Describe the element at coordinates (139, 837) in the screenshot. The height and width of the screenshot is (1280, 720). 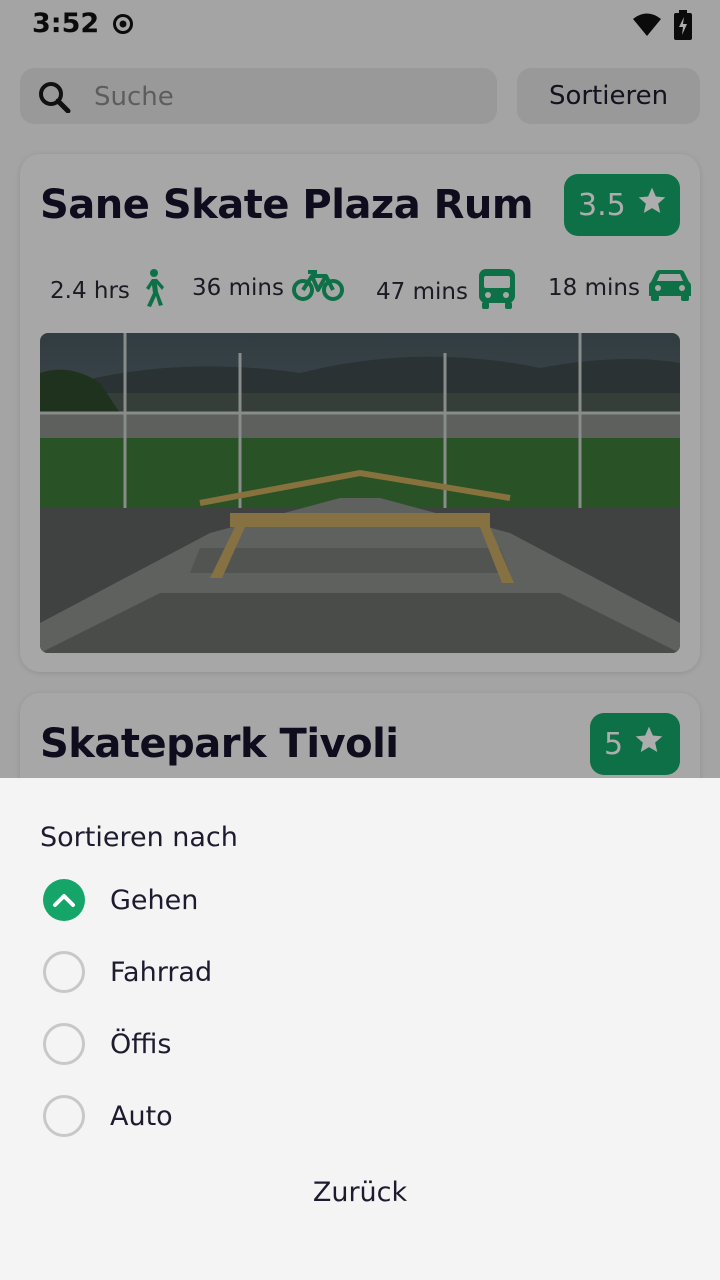
I see `sheet-title: Sortieren nach` at that location.